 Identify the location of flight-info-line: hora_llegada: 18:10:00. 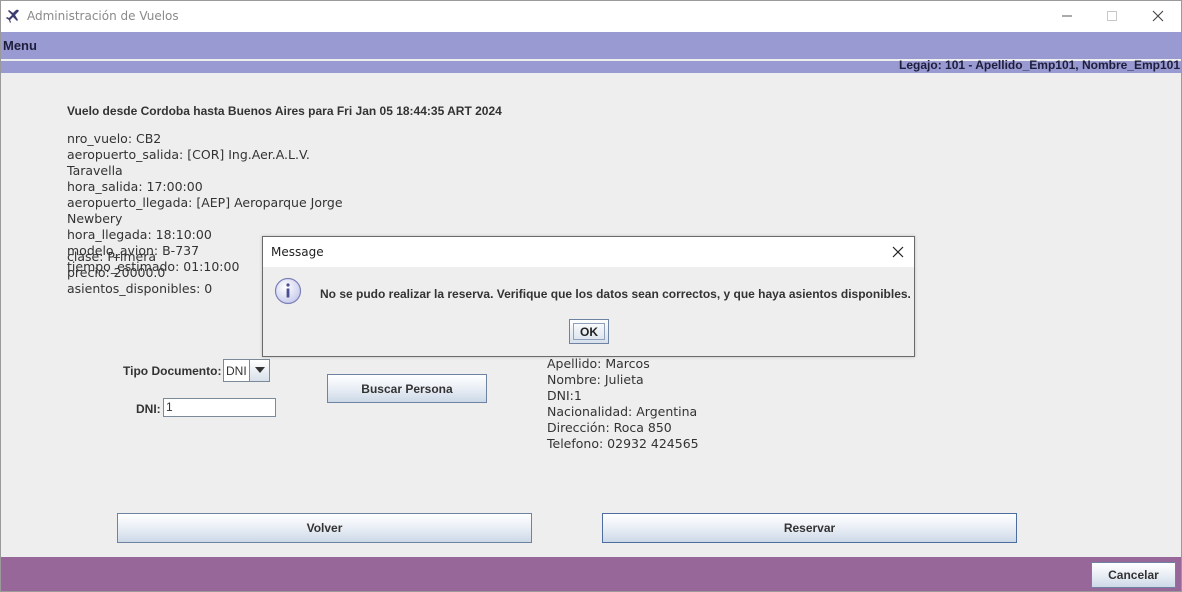
(139, 234).